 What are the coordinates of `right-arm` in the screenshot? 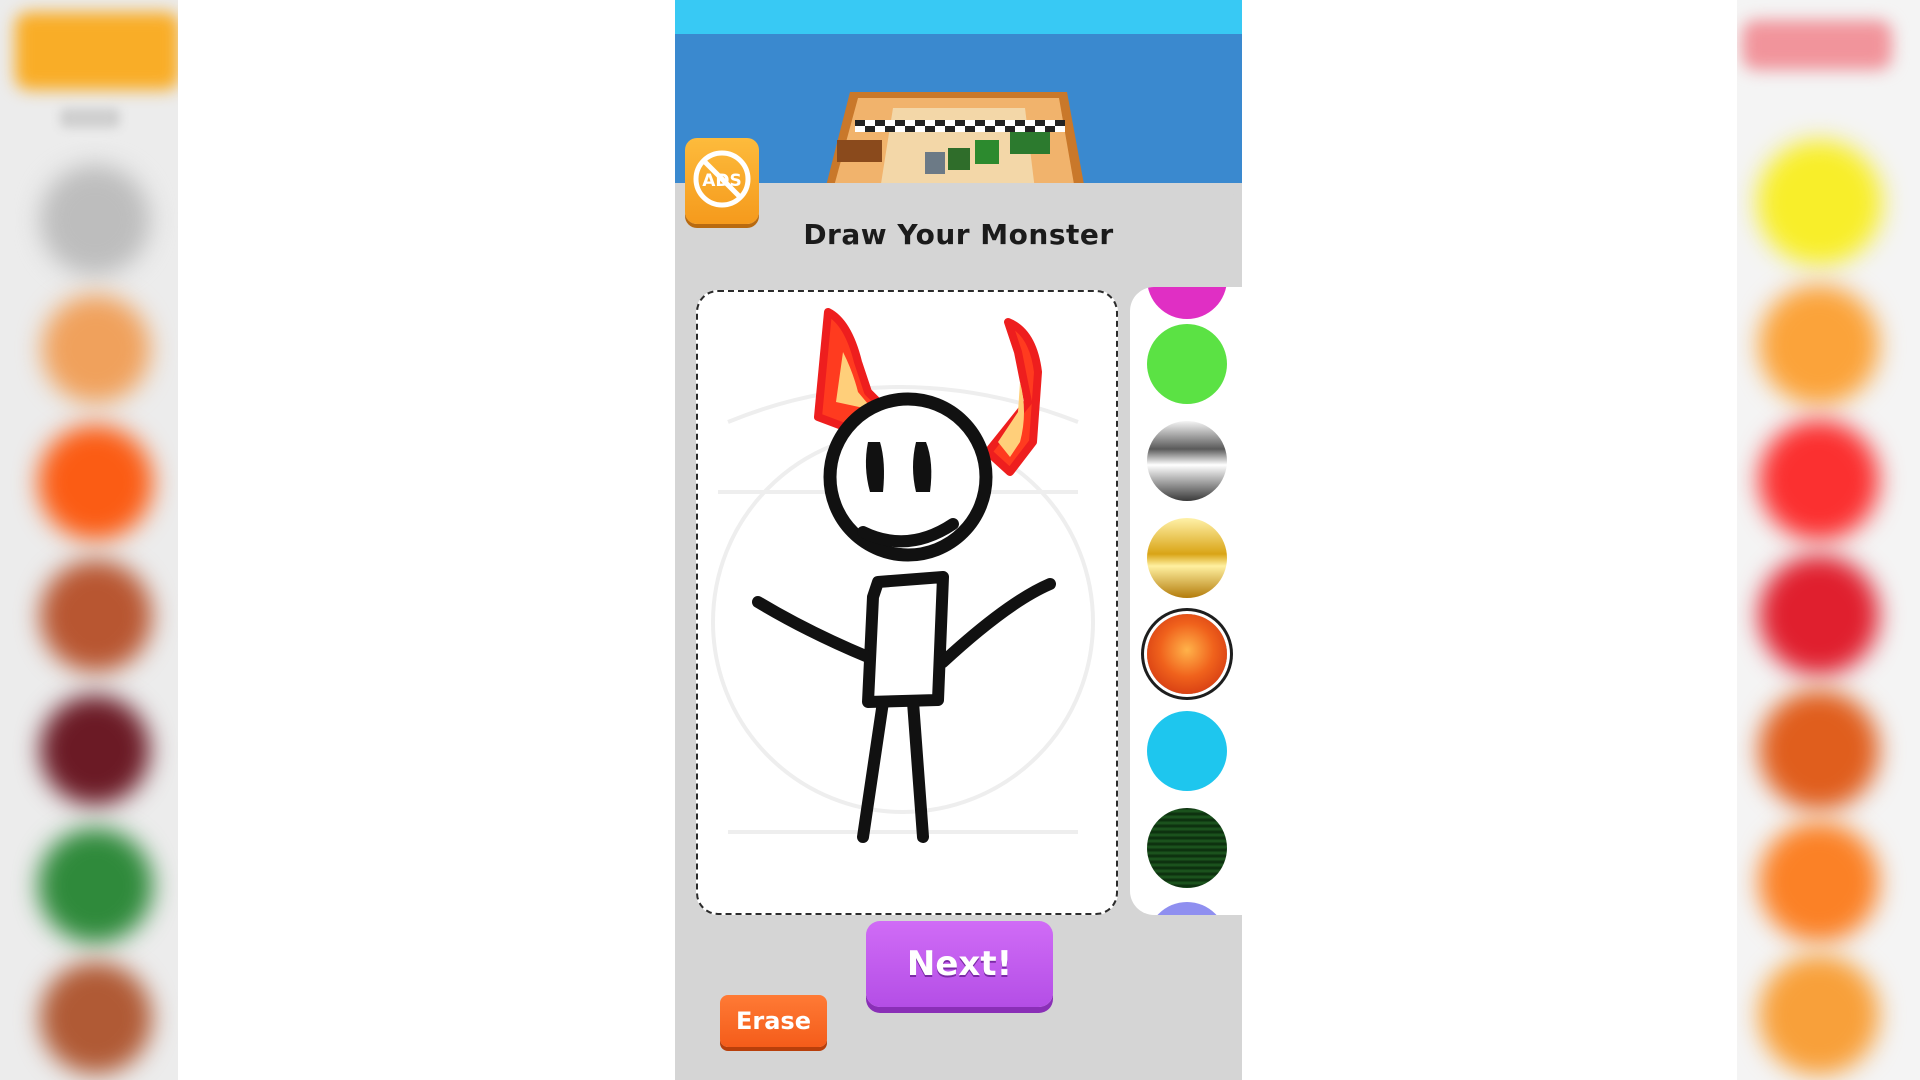 It's located at (996, 623).